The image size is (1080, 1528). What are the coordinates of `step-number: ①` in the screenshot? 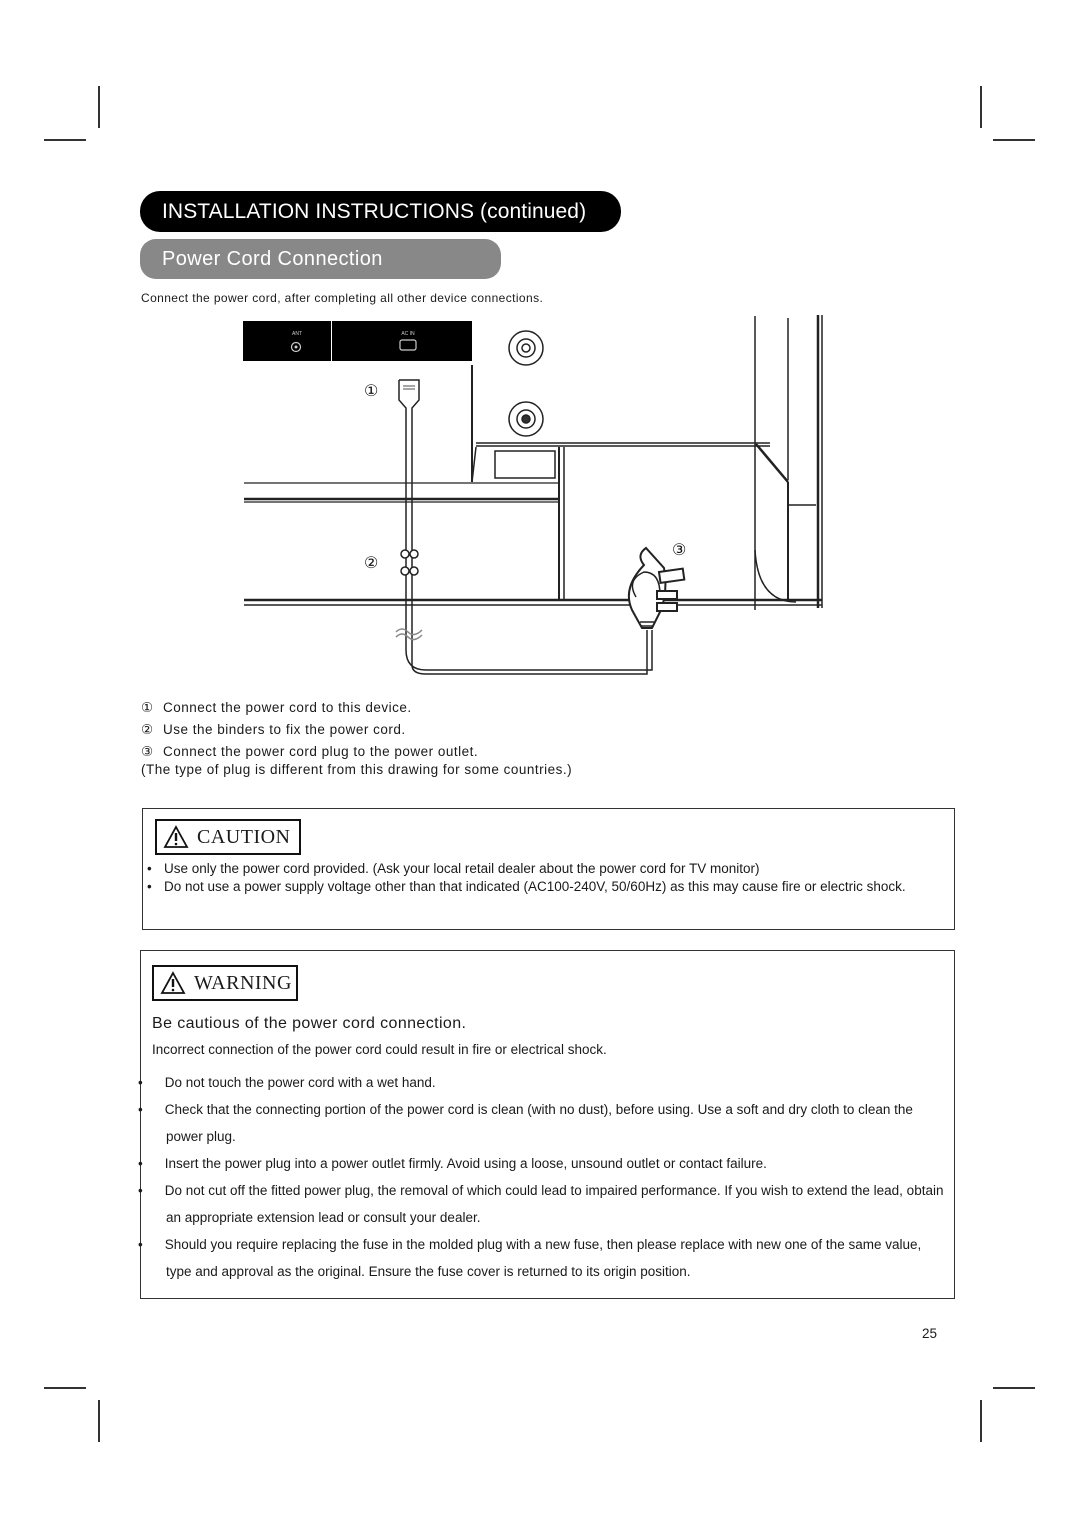 It's located at (147, 707).